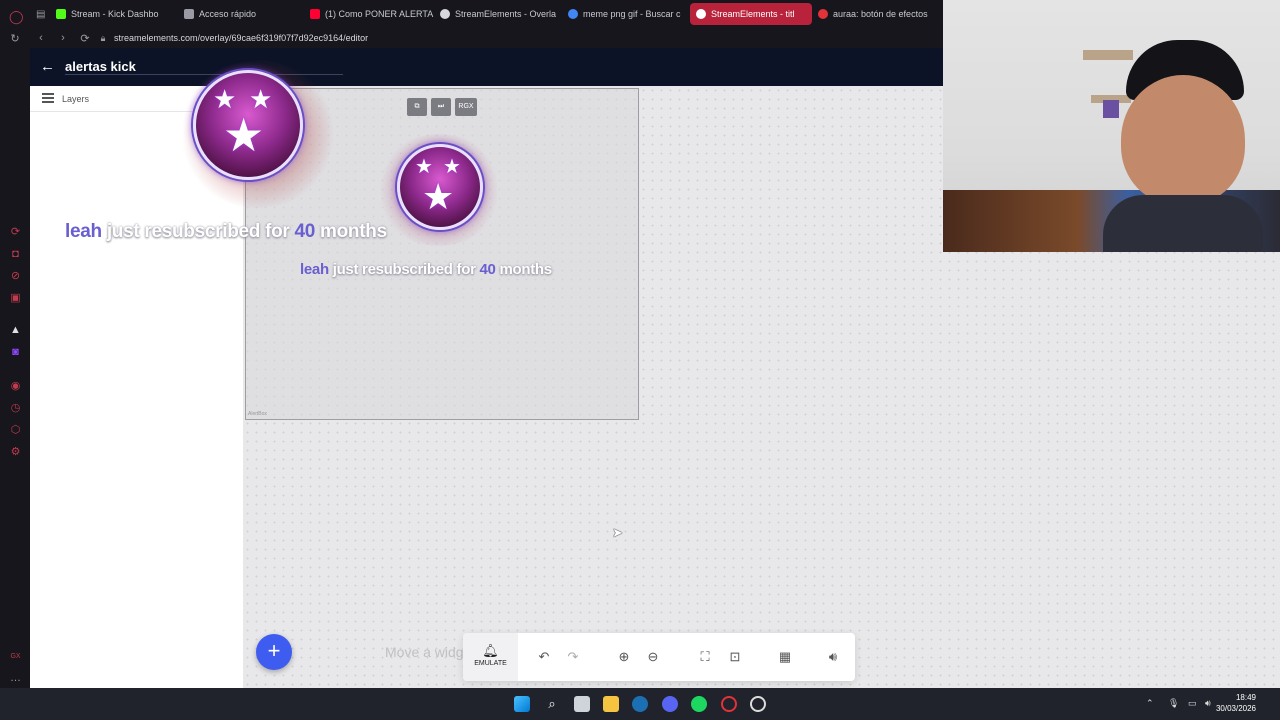 The height and width of the screenshot is (720, 1280). I want to click on shirt, so click(1183, 223).